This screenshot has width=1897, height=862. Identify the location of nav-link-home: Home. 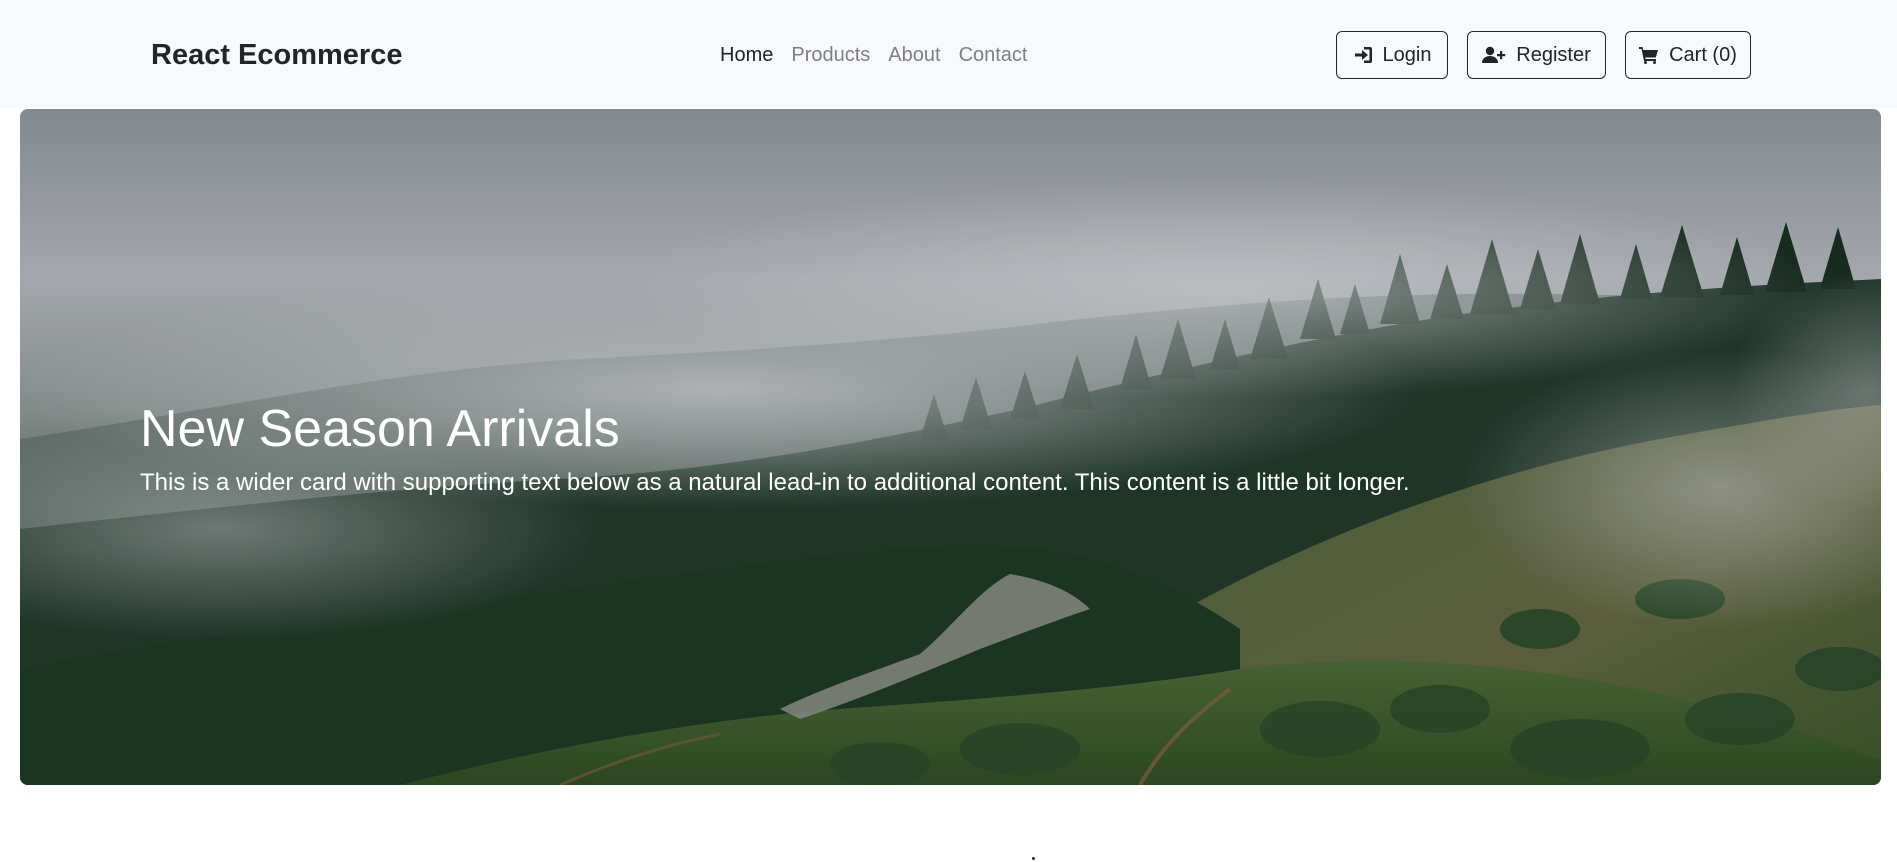
(746, 55).